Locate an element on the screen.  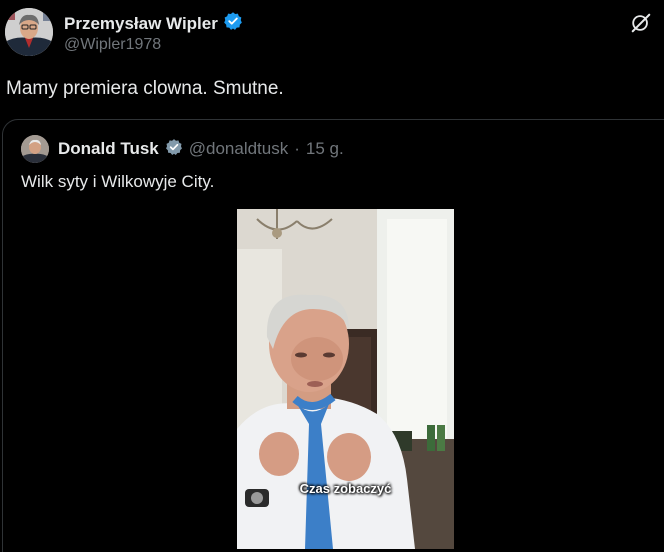
quoted-author-handle: @donaldtusk is located at coordinates (239, 149).